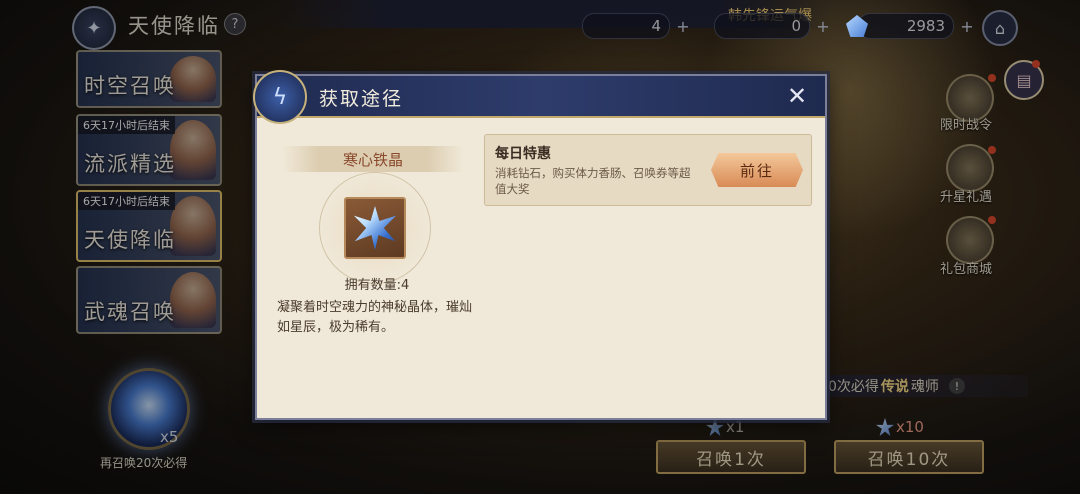 This screenshot has width=1080, height=494. Describe the element at coordinates (144, 463) in the screenshot. I see `pity-note: 再召唤20次必得` at that location.